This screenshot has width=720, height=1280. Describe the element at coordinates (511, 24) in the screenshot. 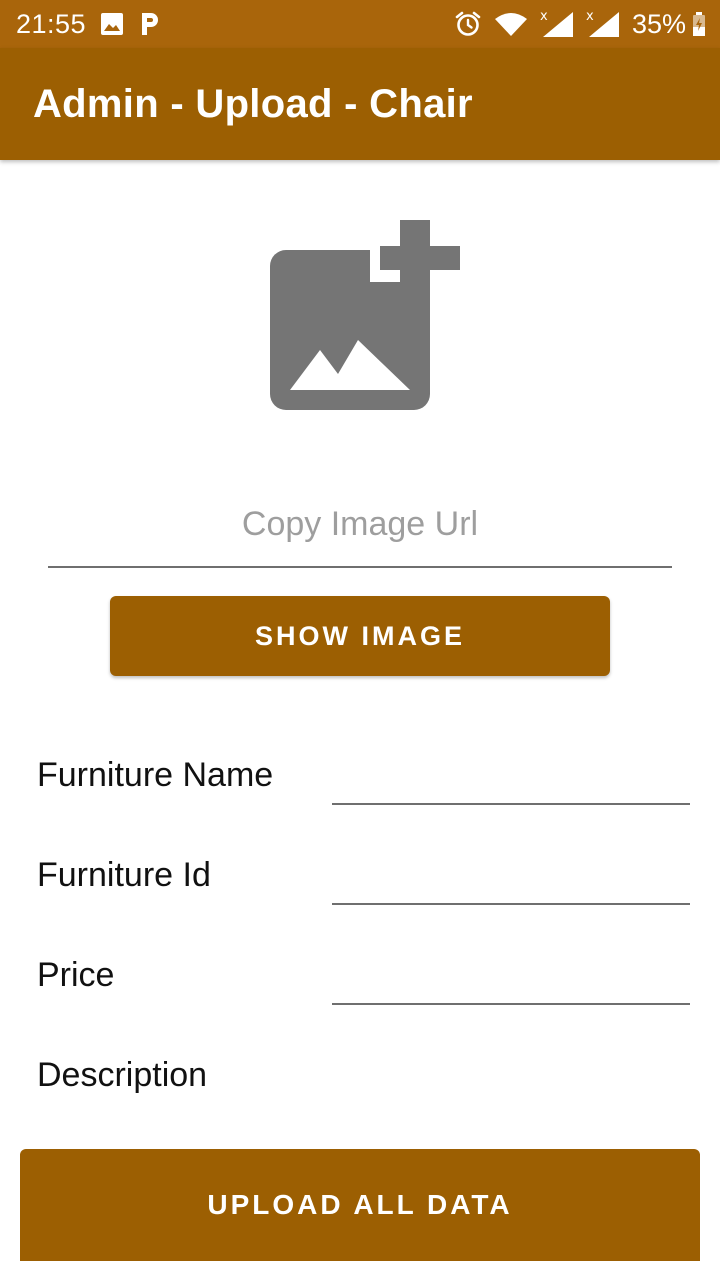

I see `wifi-icon` at that location.